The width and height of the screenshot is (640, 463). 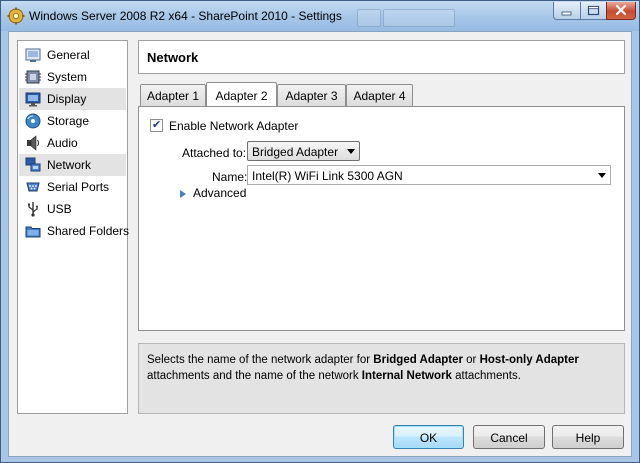 I want to click on speaker-icon, so click(x=33, y=143).